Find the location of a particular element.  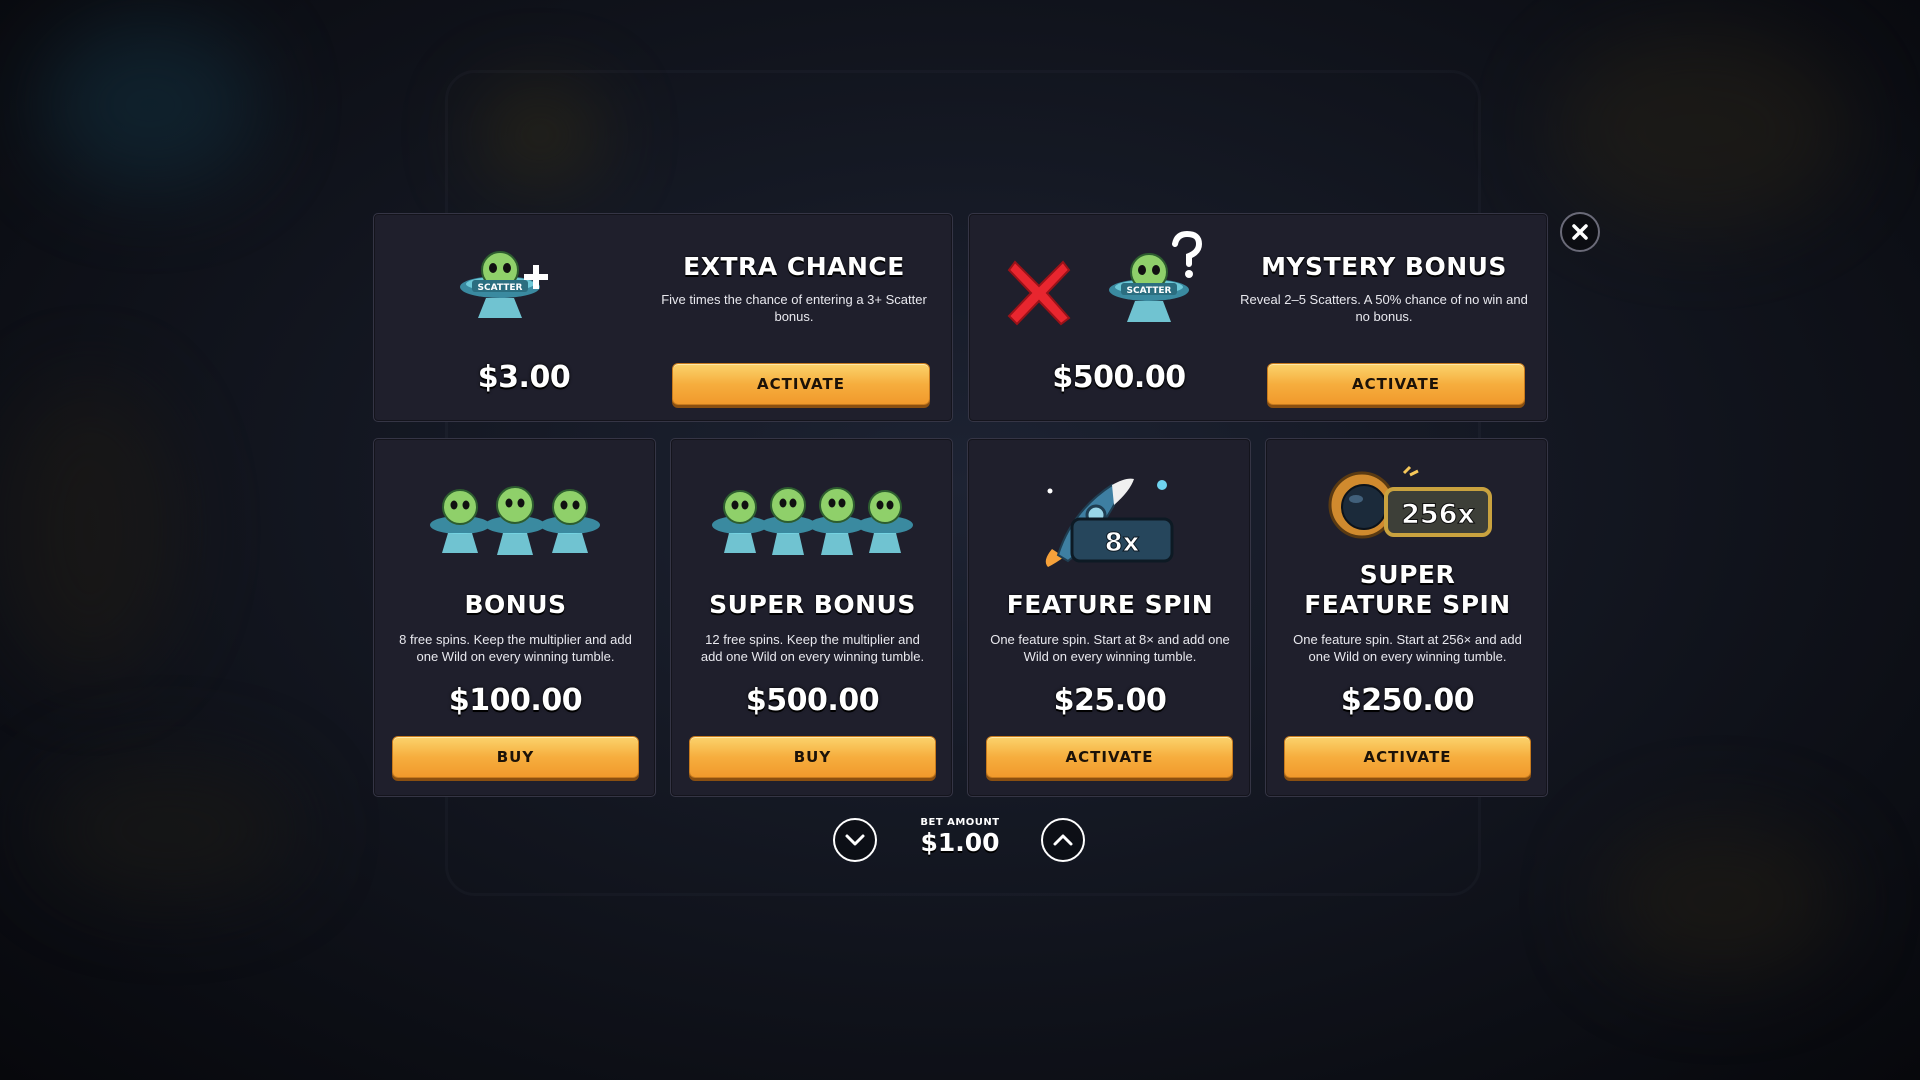

option-title: BONUS is located at coordinates (515, 604).